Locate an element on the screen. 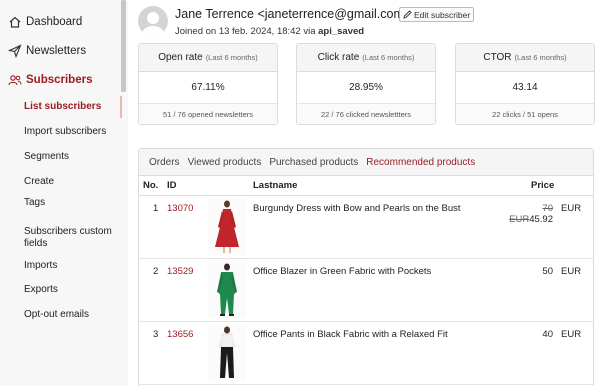 The height and width of the screenshot is (386, 600). current-price: 45.92 is located at coordinates (541, 219).